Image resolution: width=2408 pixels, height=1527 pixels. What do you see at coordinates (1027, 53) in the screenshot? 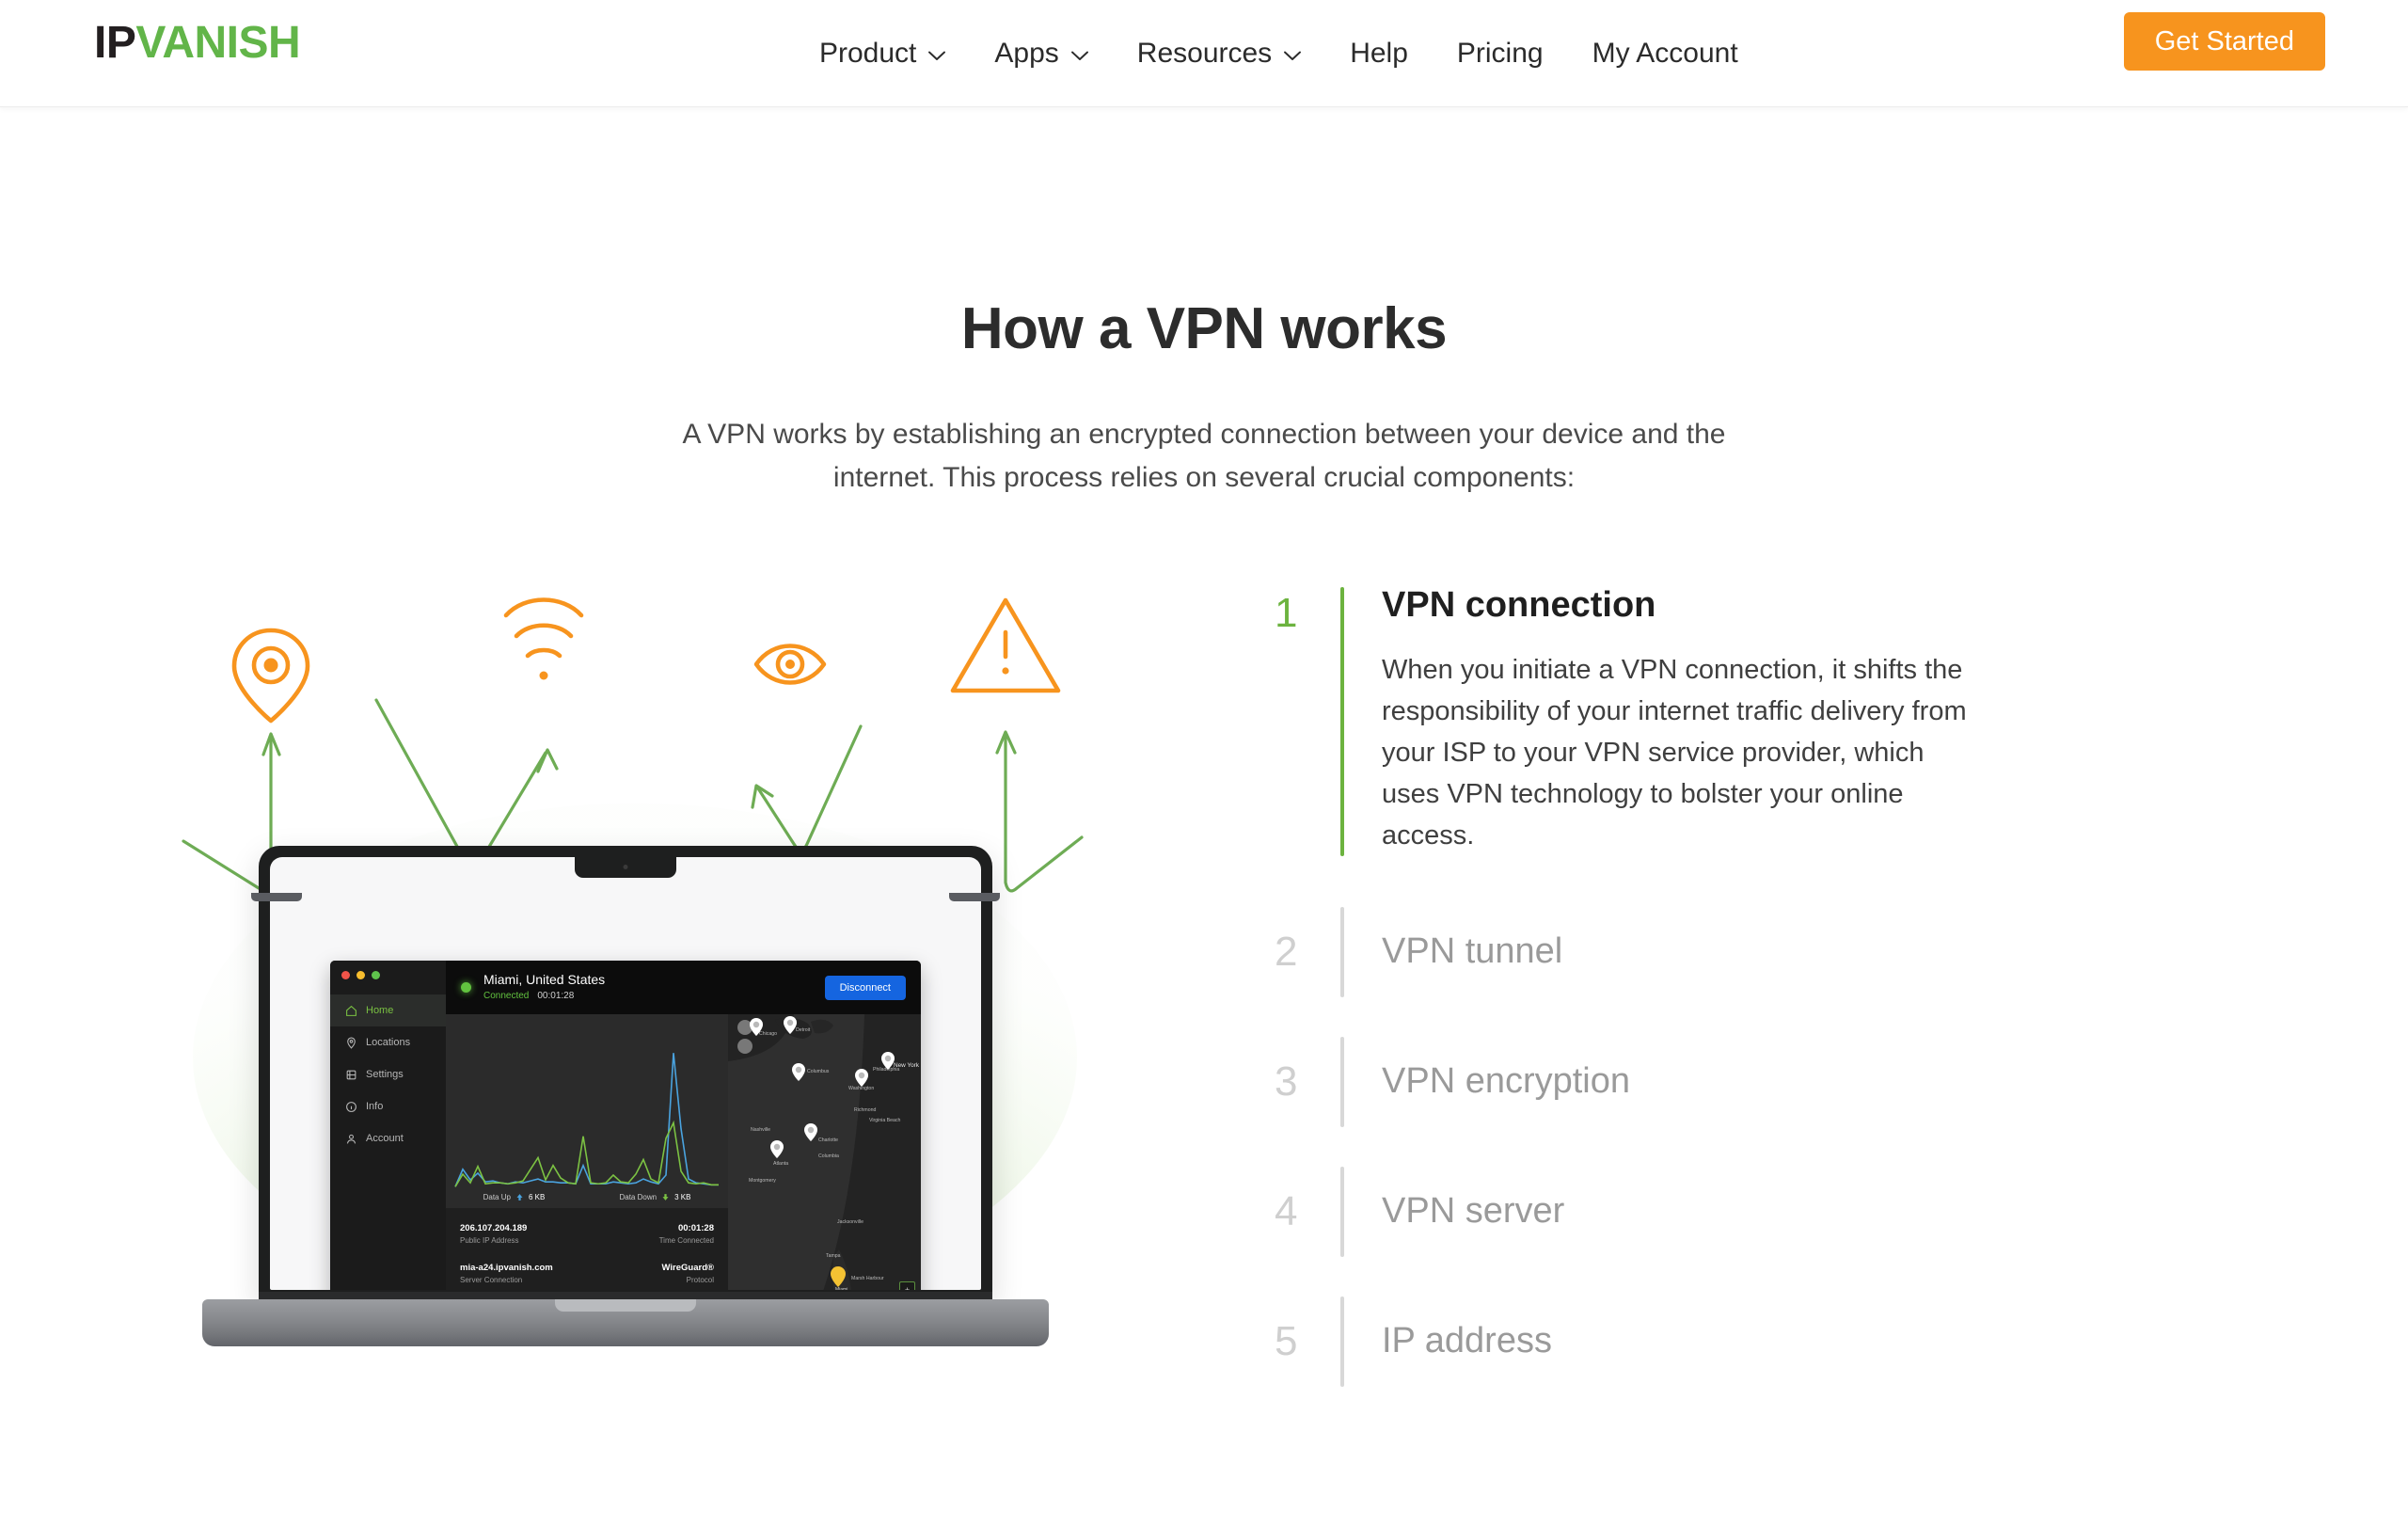
I see `nav-label-apps: Apps` at bounding box center [1027, 53].